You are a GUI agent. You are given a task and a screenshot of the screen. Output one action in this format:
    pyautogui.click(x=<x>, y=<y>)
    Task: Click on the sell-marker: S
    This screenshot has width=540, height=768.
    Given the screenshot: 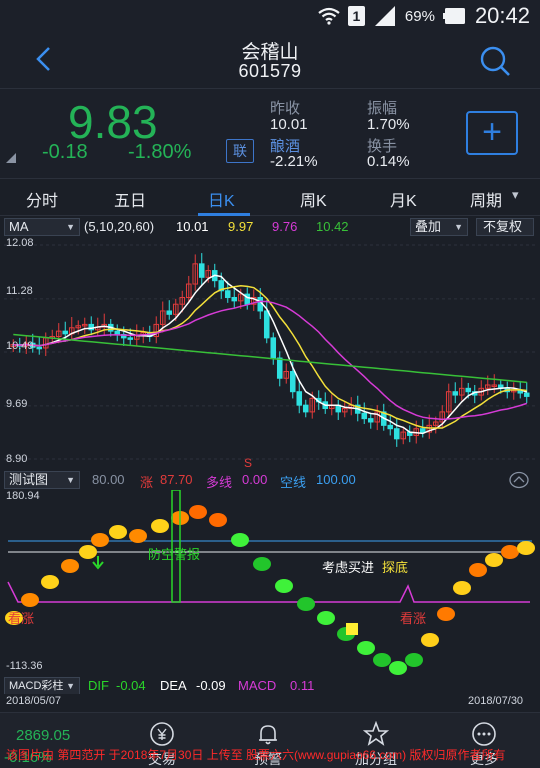 What is the action you would take?
    pyautogui.click(x=248, y=463)
    